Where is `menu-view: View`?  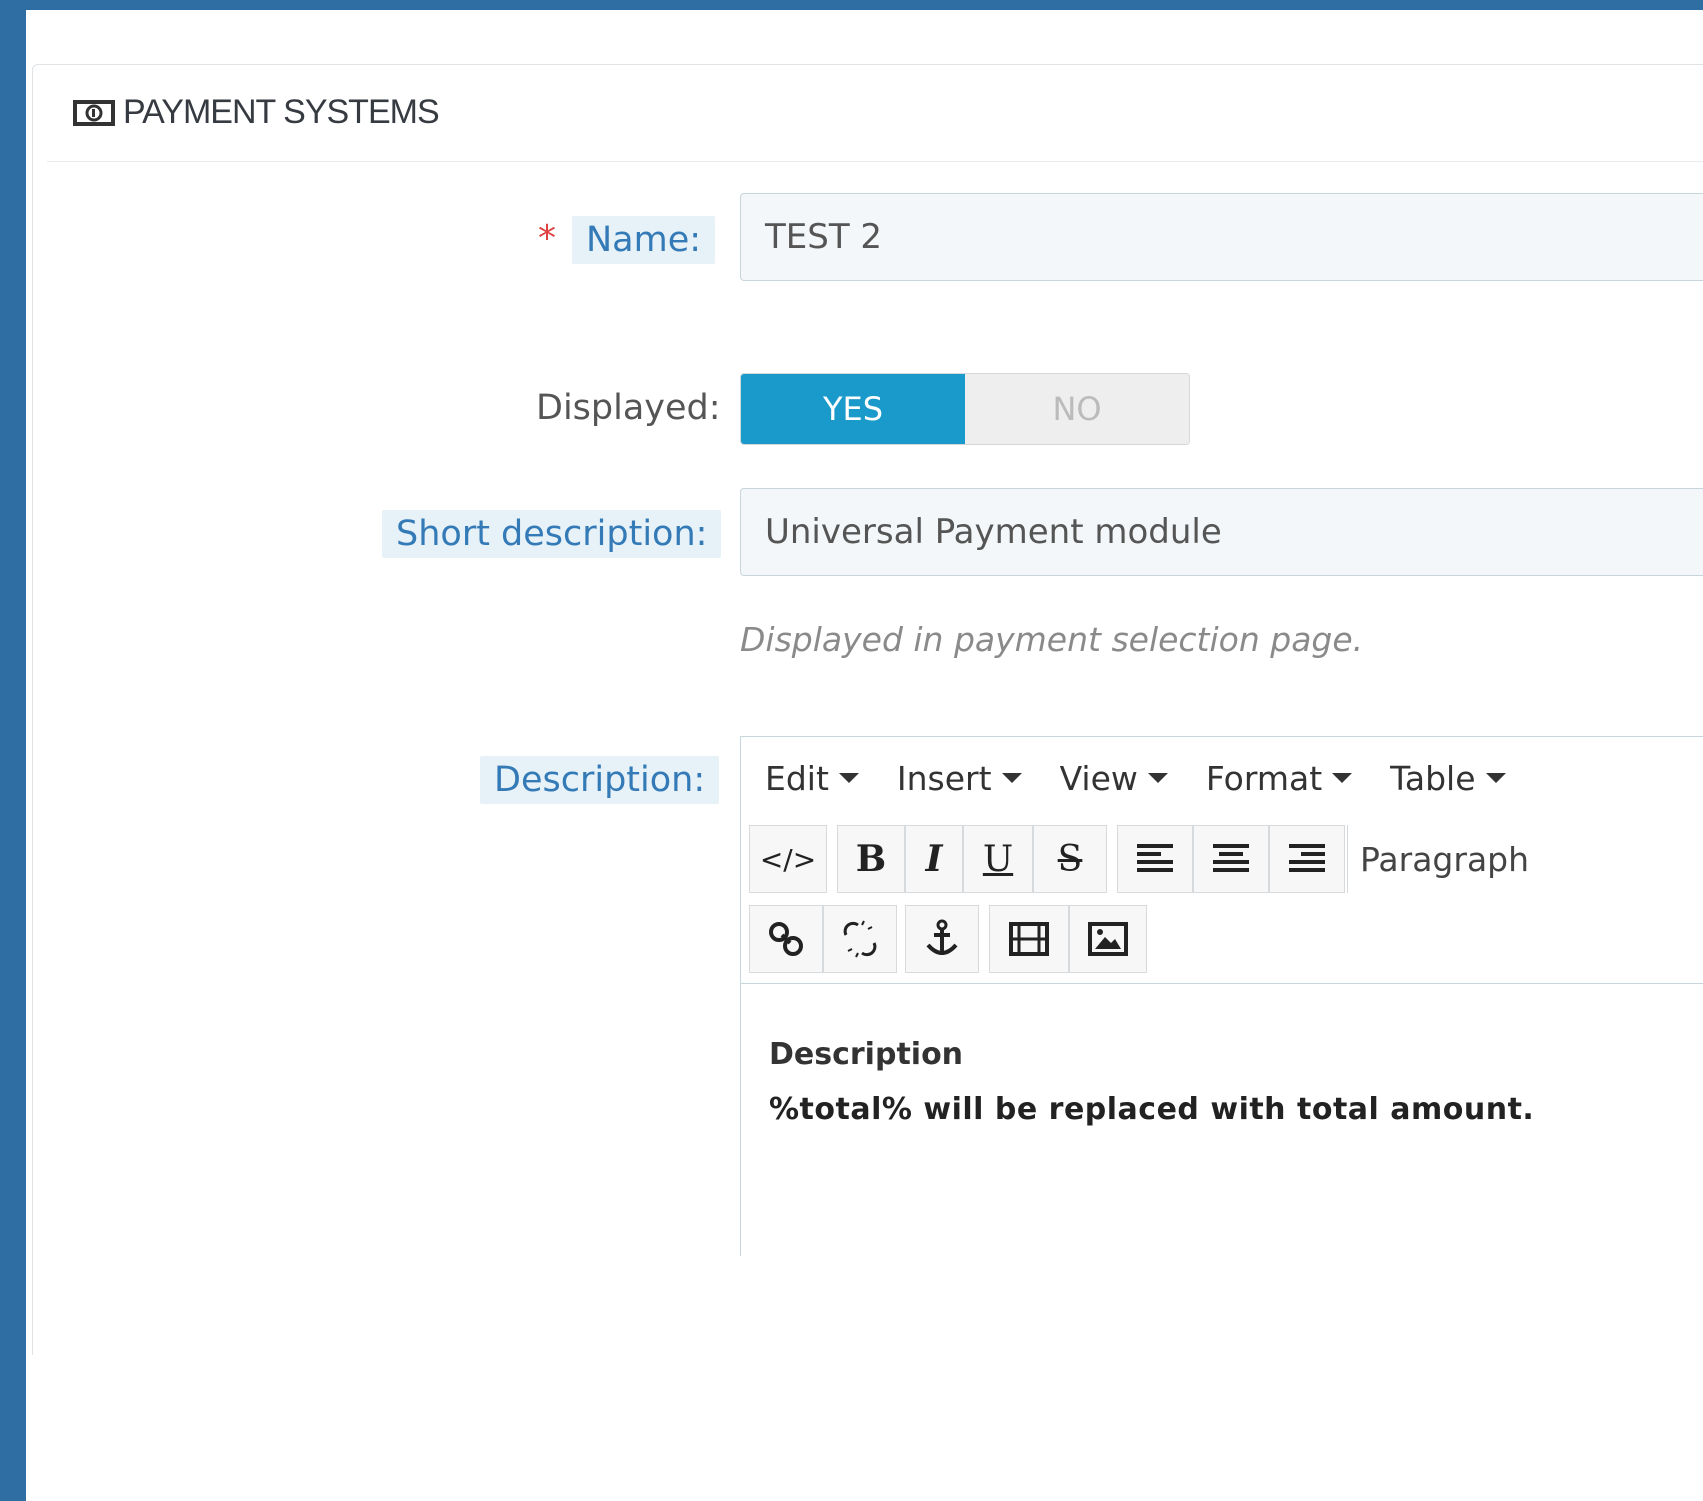 menu-view: View is located at coordinates (1114, 778).